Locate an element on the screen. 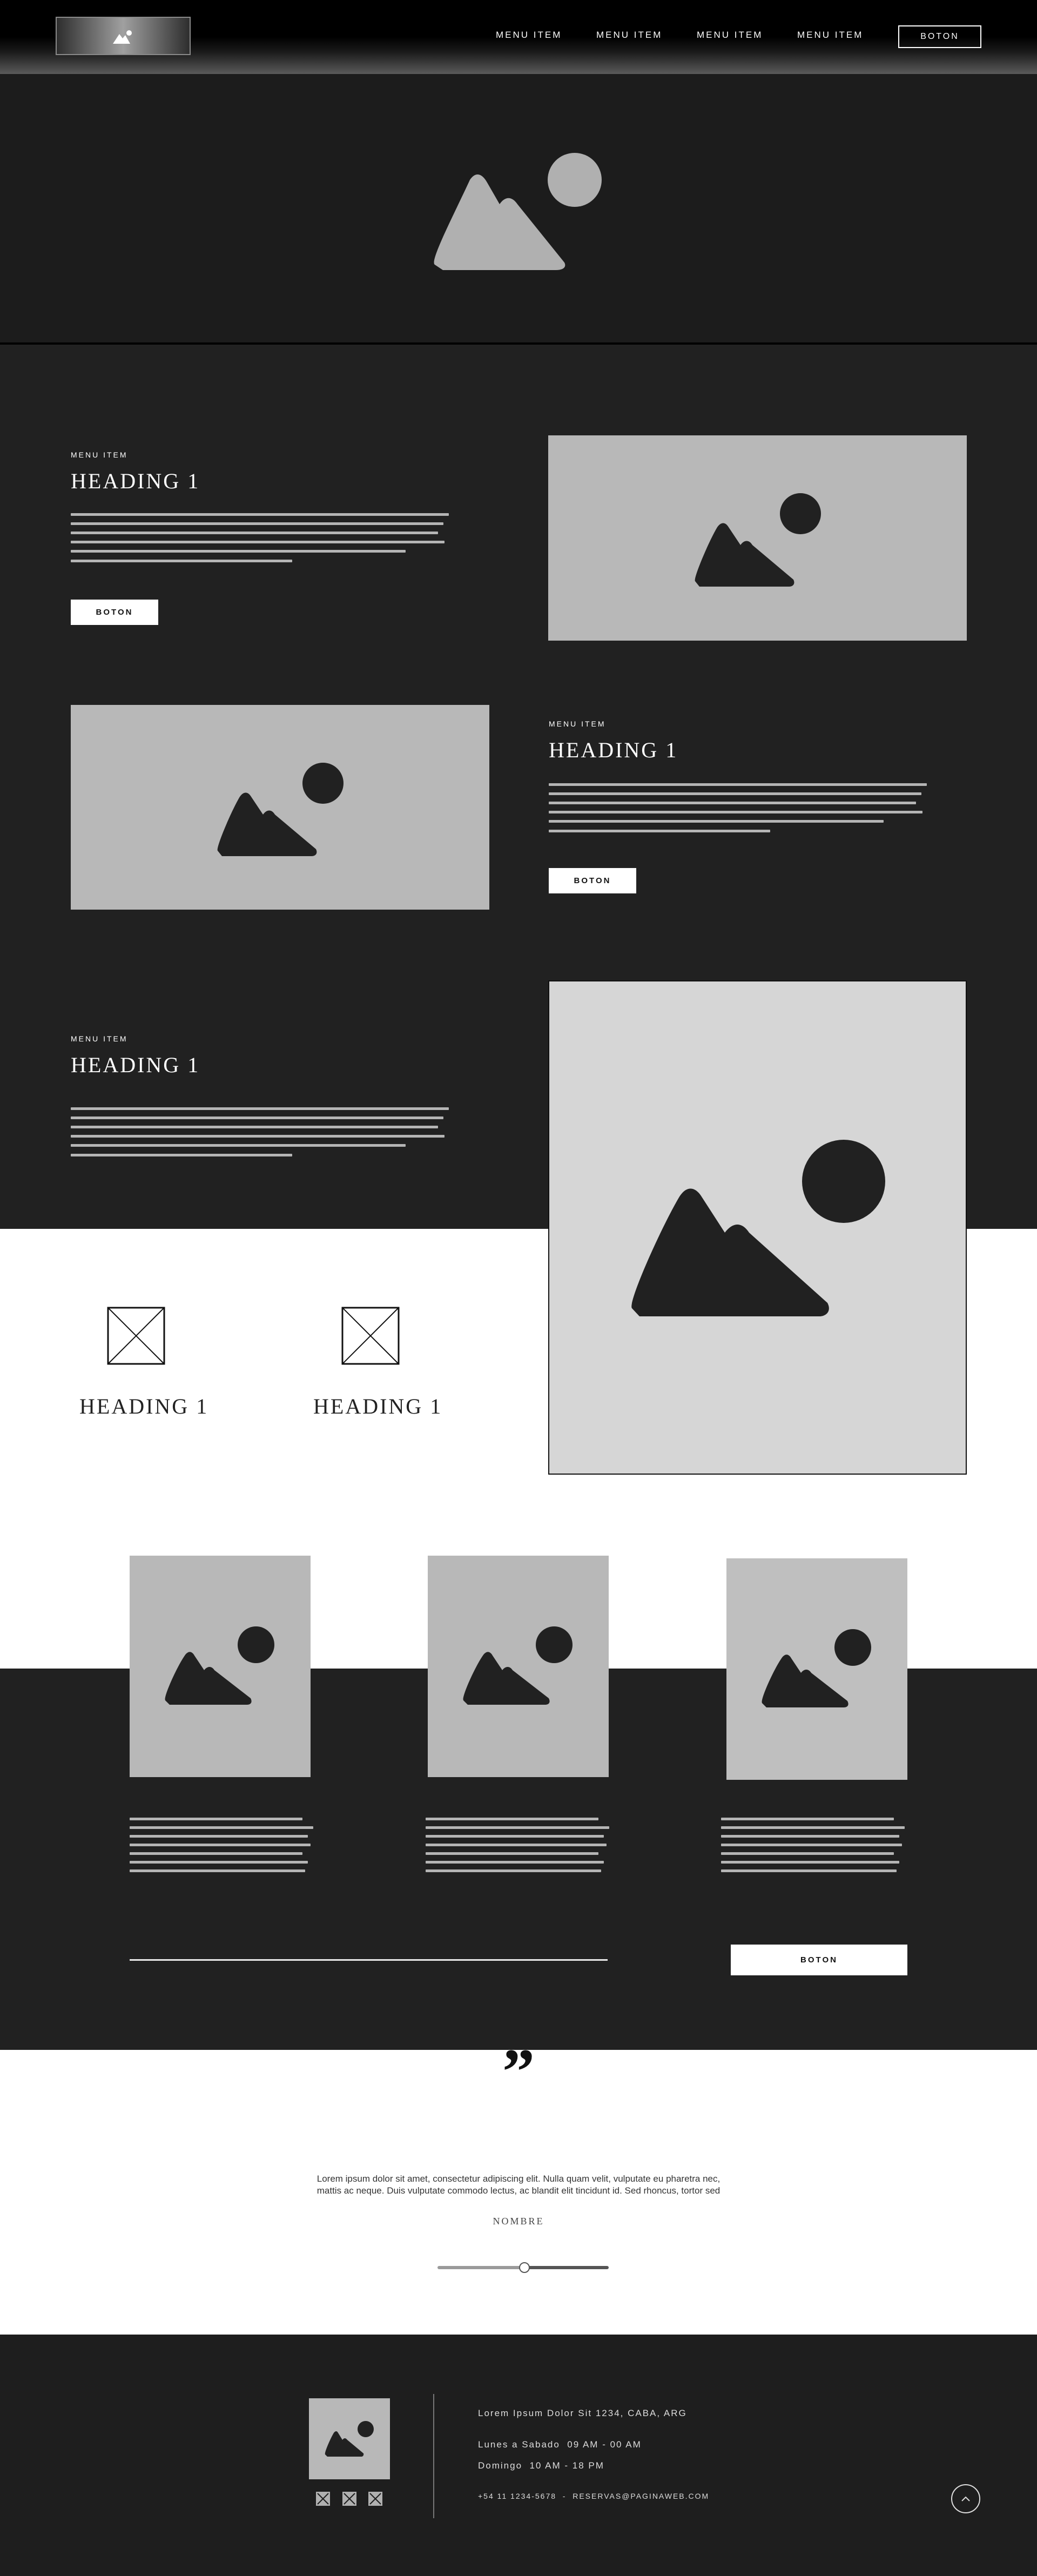  section1-button: BOTON is located at coordinates (115, 612).